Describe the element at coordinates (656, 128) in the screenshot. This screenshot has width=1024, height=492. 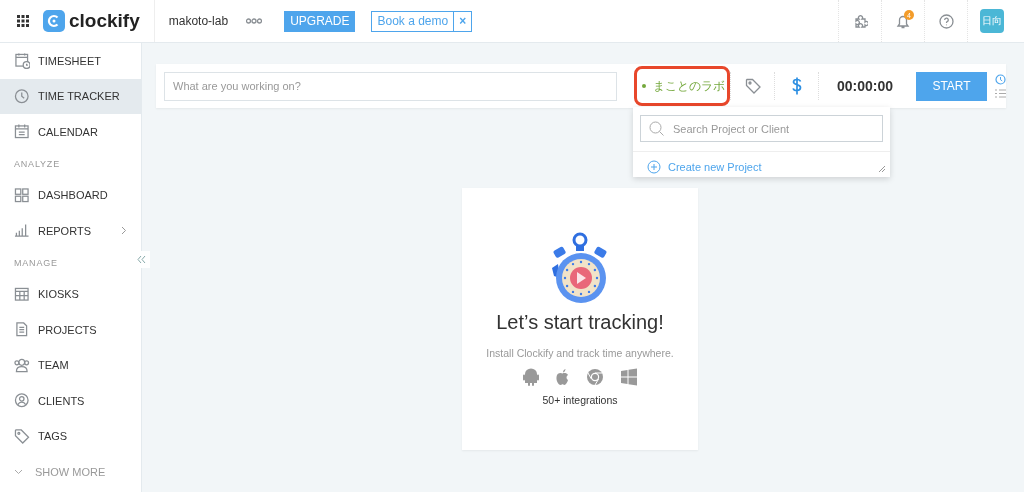
I see `search-icon` at that location.